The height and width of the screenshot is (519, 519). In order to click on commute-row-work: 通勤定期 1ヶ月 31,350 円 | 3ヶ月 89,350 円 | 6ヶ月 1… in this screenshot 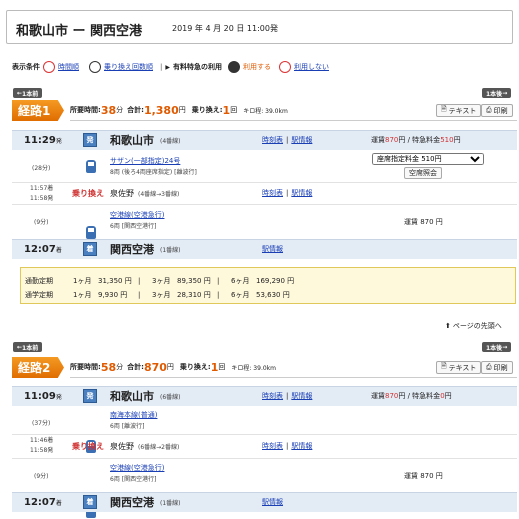, I will do `click(160, 281)`.